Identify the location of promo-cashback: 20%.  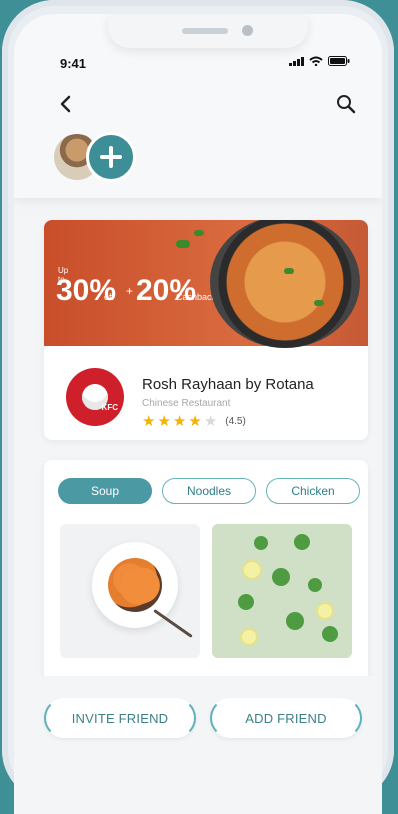
(166, 290).